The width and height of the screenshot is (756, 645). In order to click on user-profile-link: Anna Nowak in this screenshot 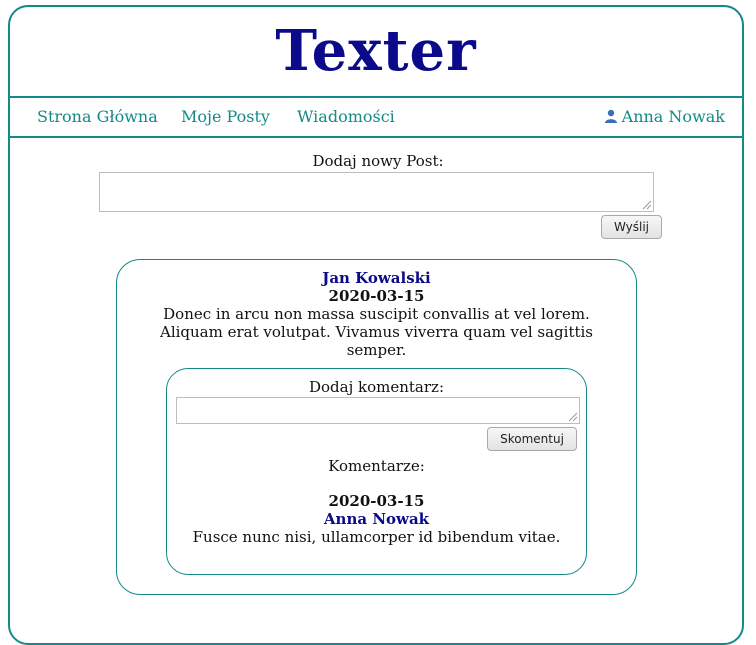, I will do `click(664, 116)`.